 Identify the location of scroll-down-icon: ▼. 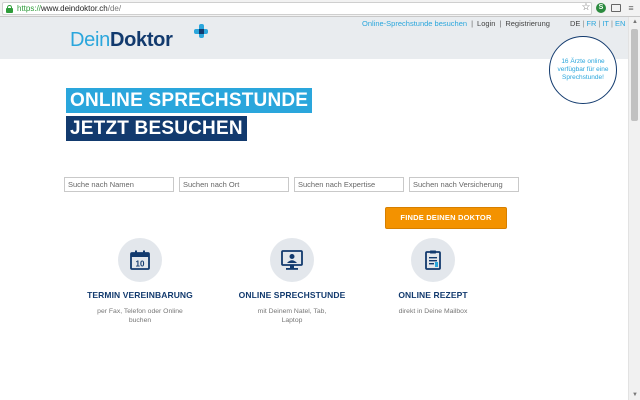
(634, 395).